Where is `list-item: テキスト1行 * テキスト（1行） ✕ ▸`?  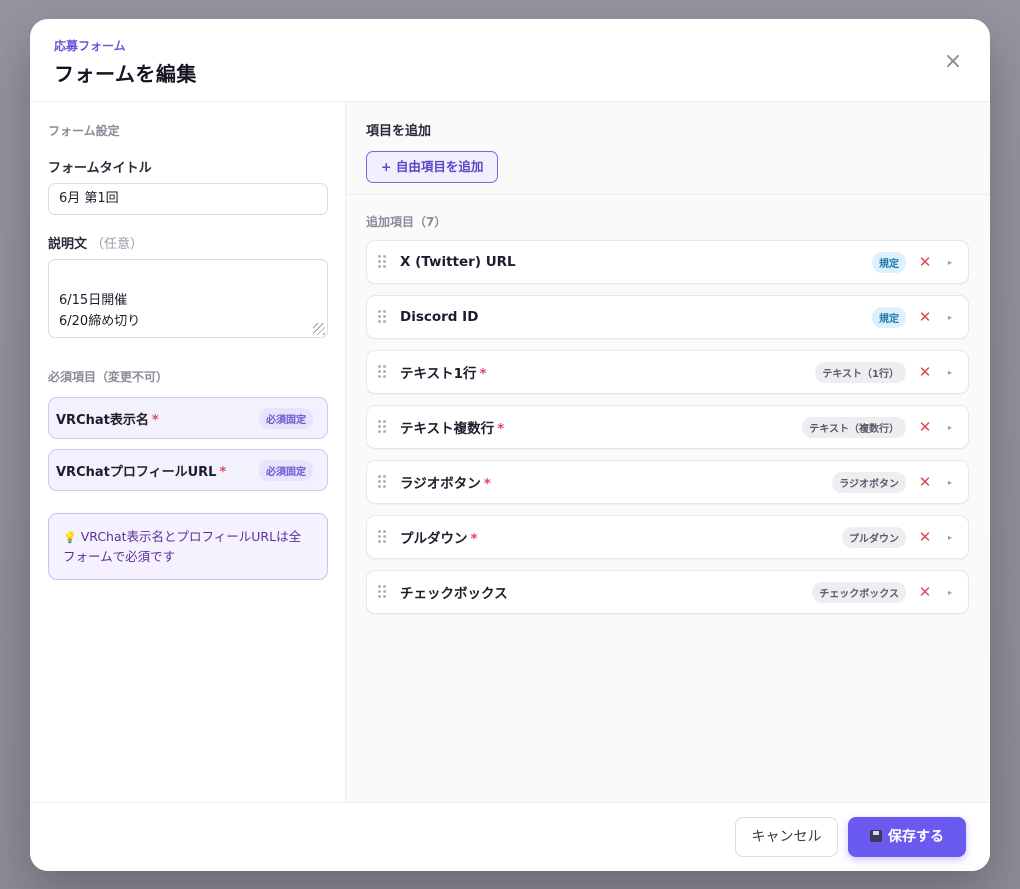
list-item: テキスト1行 * テキスト（1行） ✕ ▸ is located at coordinates (667, 372).